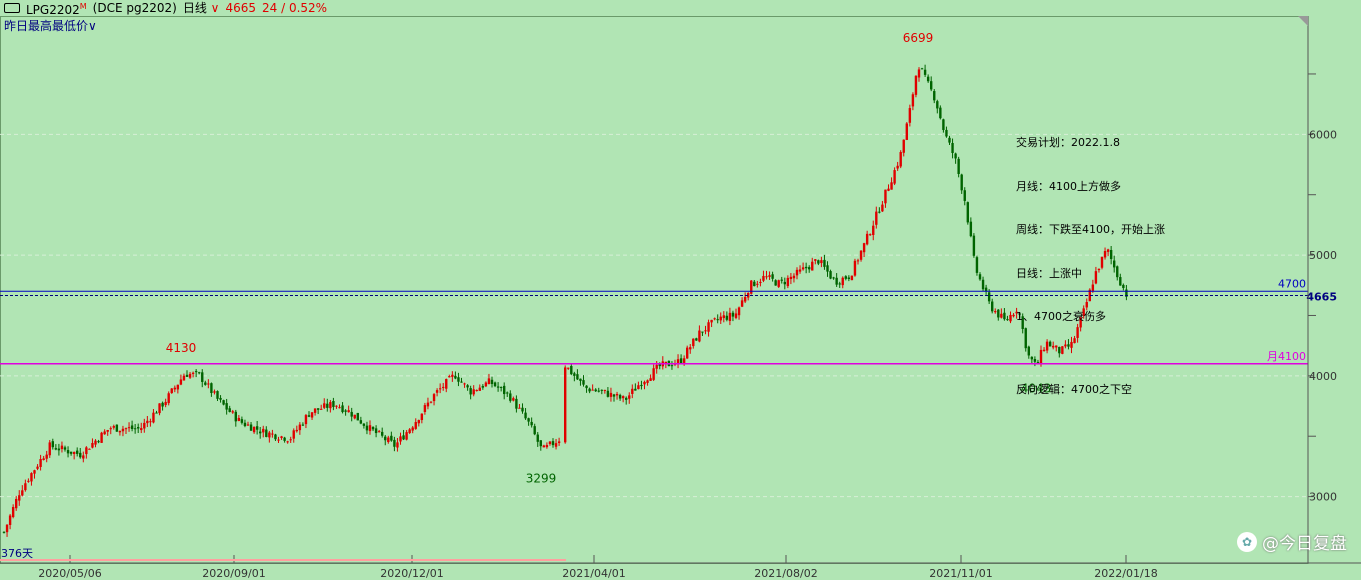  I want to click on y-tick-label: 5000, so click(1323, 255).